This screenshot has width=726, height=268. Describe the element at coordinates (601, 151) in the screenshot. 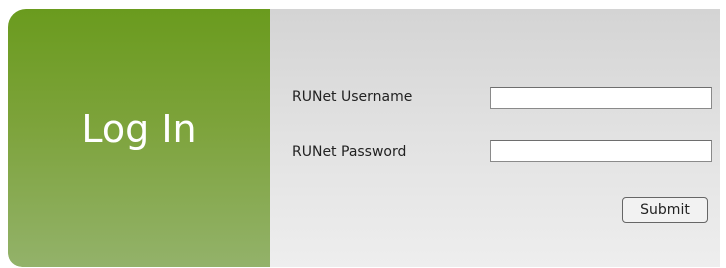

I see `password-input` at that location.